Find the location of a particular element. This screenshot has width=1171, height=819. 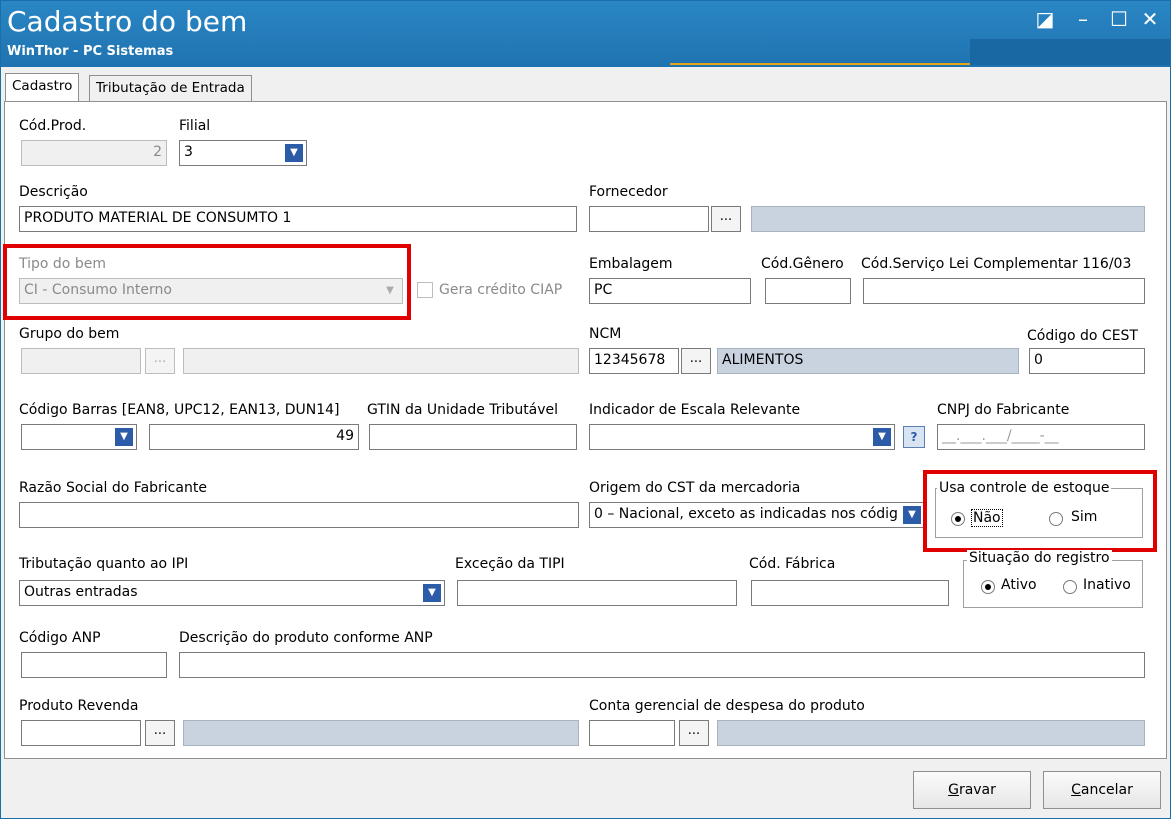

origem-cst-label: Origem do CST da mercadoria is located at coordinates (695, 488).